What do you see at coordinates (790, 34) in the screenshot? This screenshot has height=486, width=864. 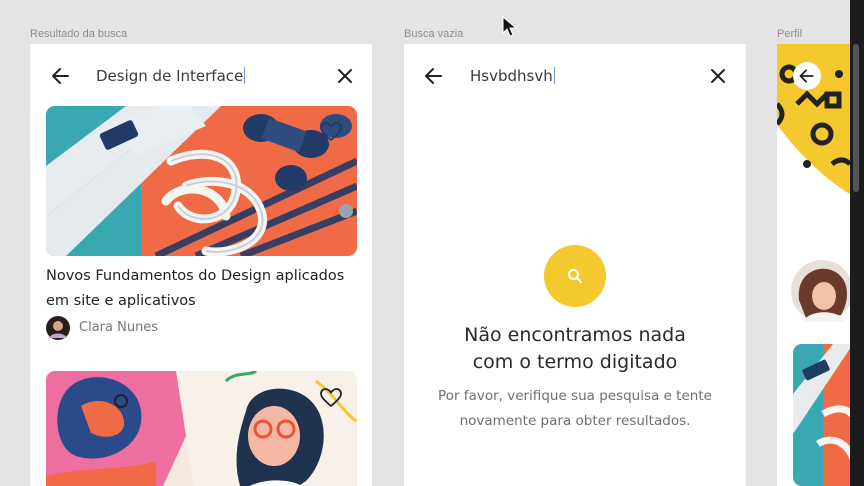 I see `frame-label-perfil: Perfil` at bounding box center [790, 34].